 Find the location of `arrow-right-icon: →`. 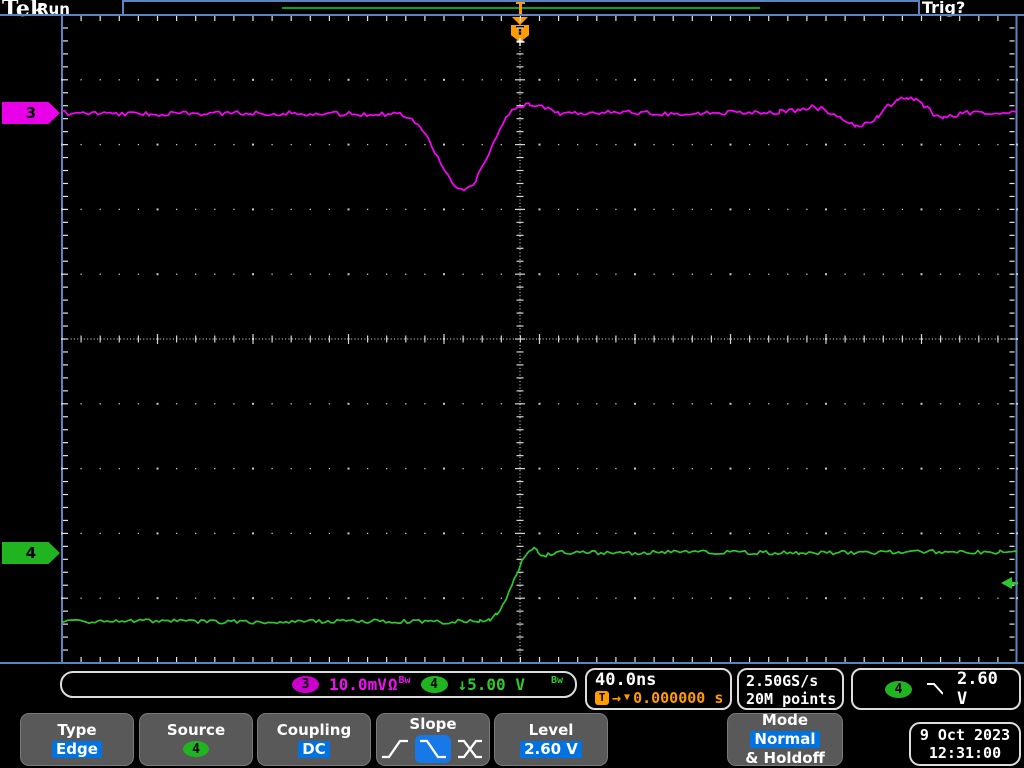

arrow-right-icon: → is located at coordinates (617, 698).